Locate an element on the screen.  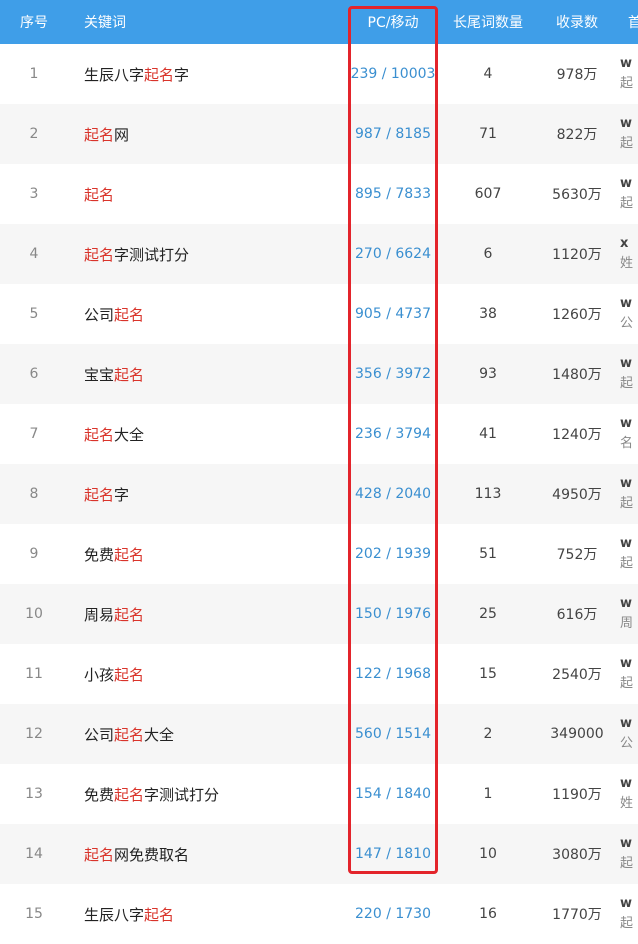
row-keyword: 起名网免费取名 is located at coordinates (208, 854).